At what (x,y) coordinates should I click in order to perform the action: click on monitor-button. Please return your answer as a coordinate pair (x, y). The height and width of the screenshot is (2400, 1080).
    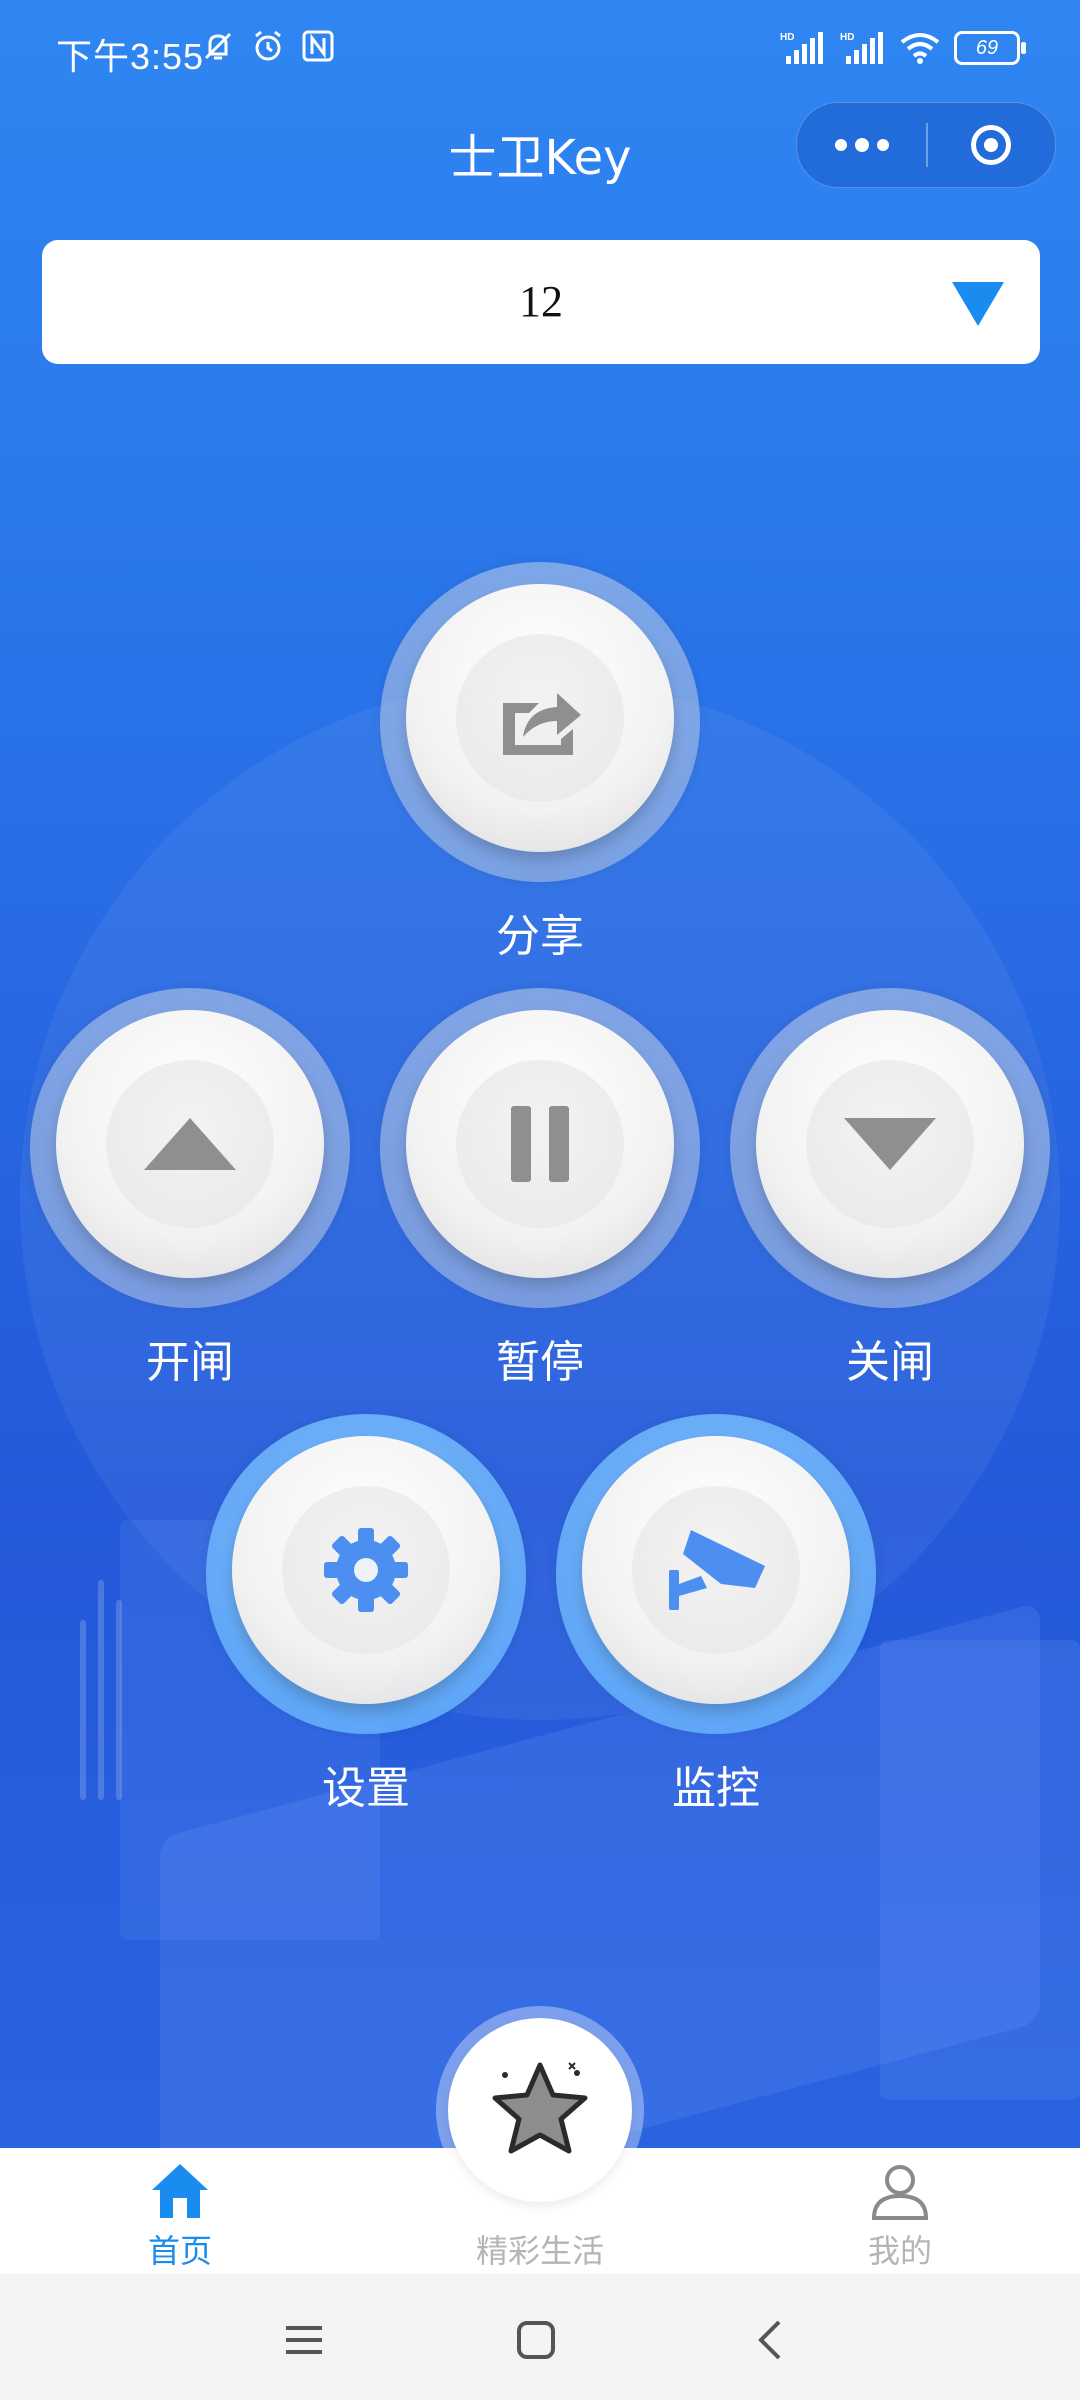
    Looking at the image, I should click on (716, 1574).